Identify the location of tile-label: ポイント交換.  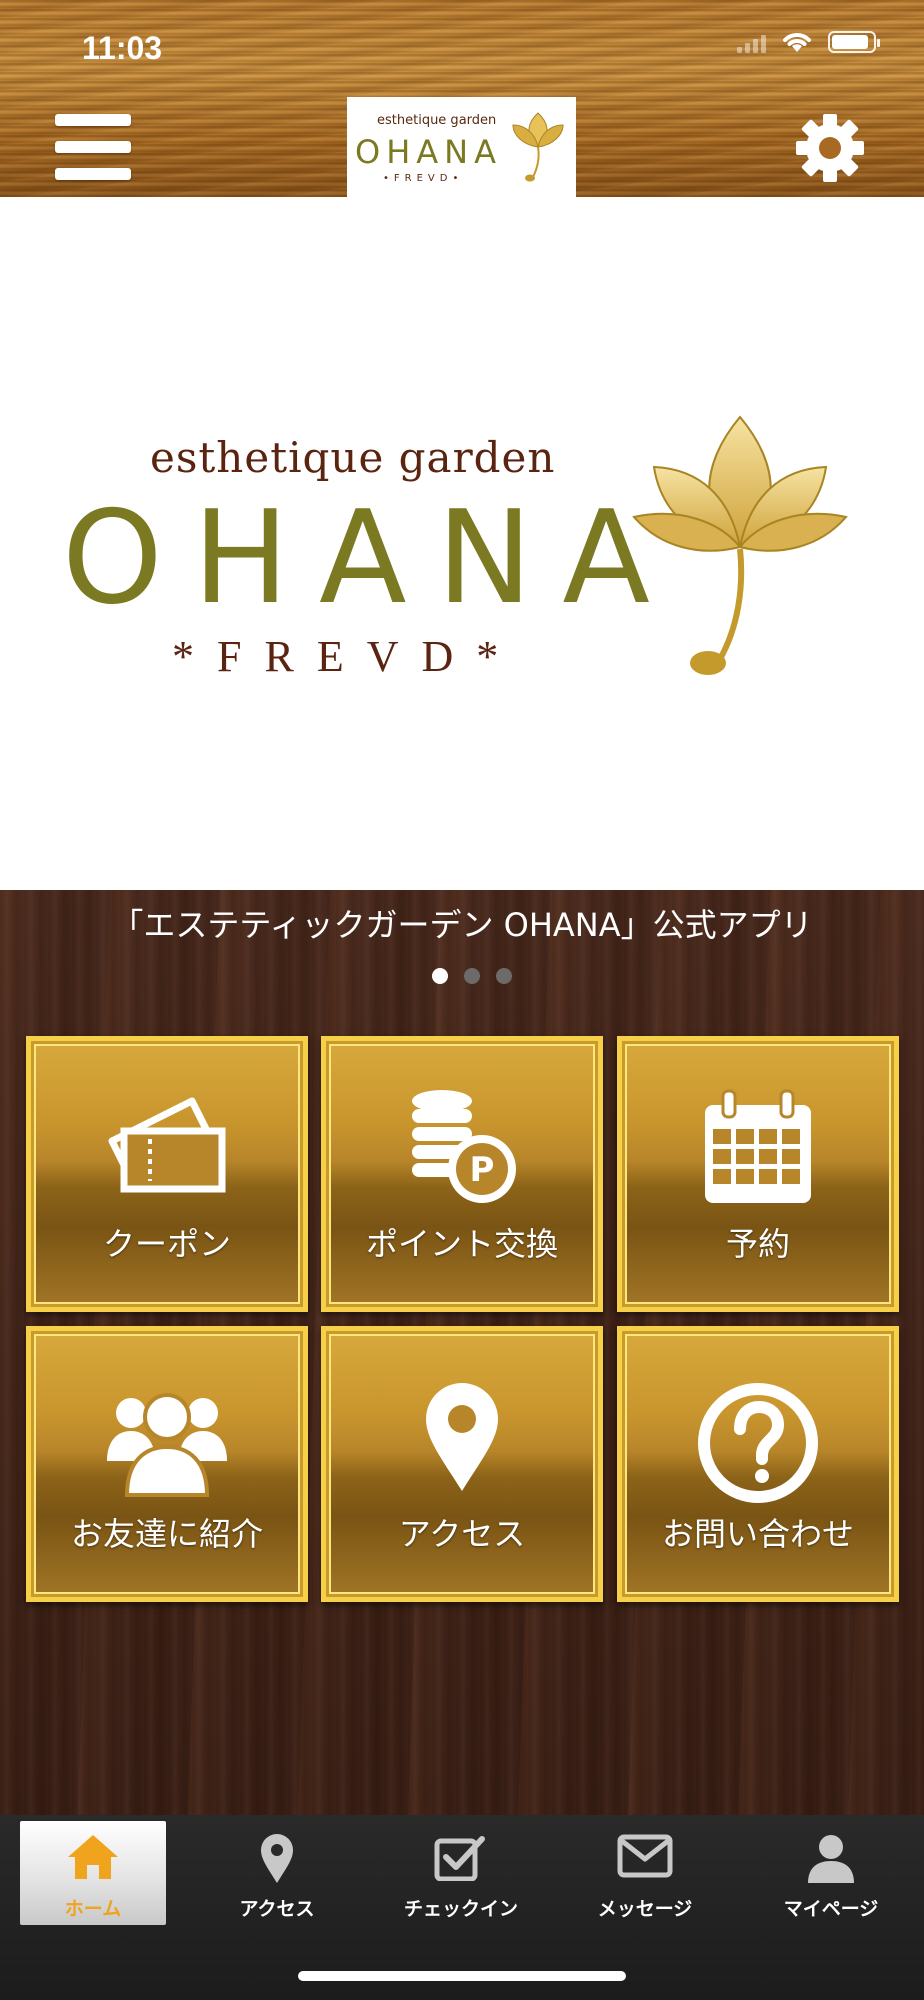
(461, 1244).